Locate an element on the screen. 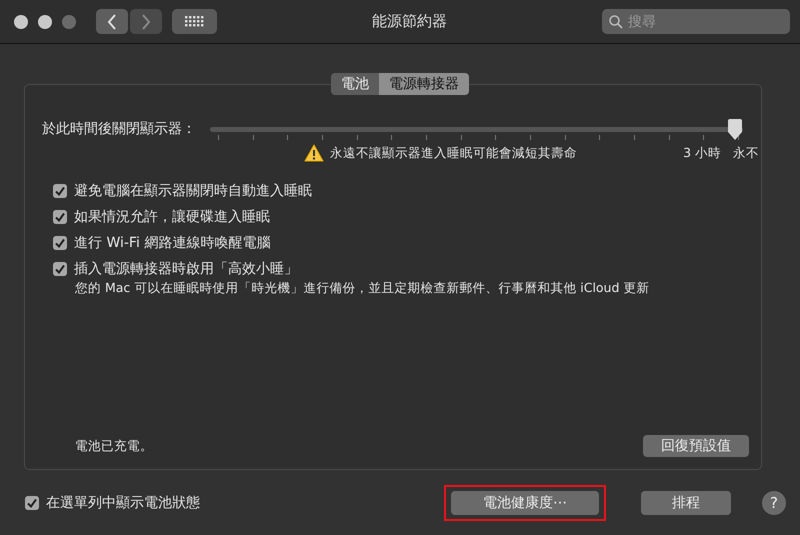  back-icon is located at coordinates (112, 22).